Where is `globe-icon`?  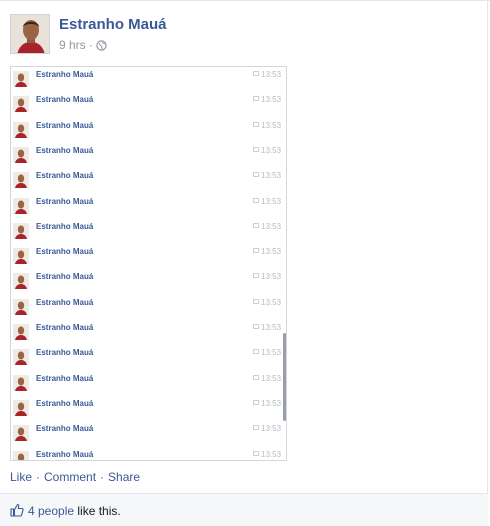 globe-icon is located at coordinates (101, 47).